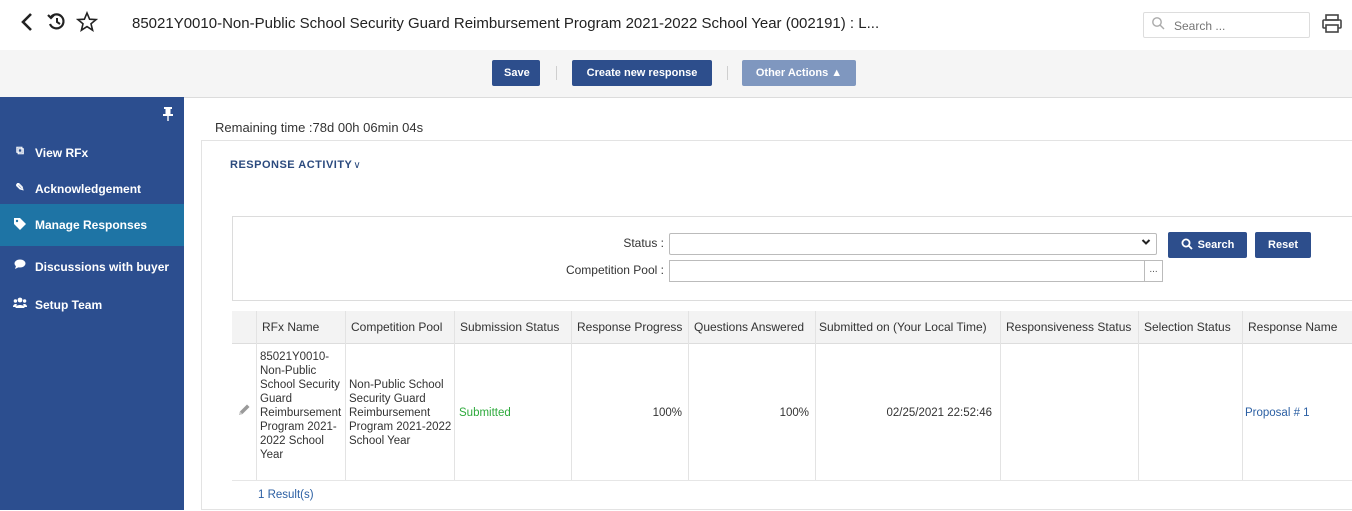 This screenshot has width=1352, height=511. I want to click on rfx-name-line: Guard, so click(276, 399).